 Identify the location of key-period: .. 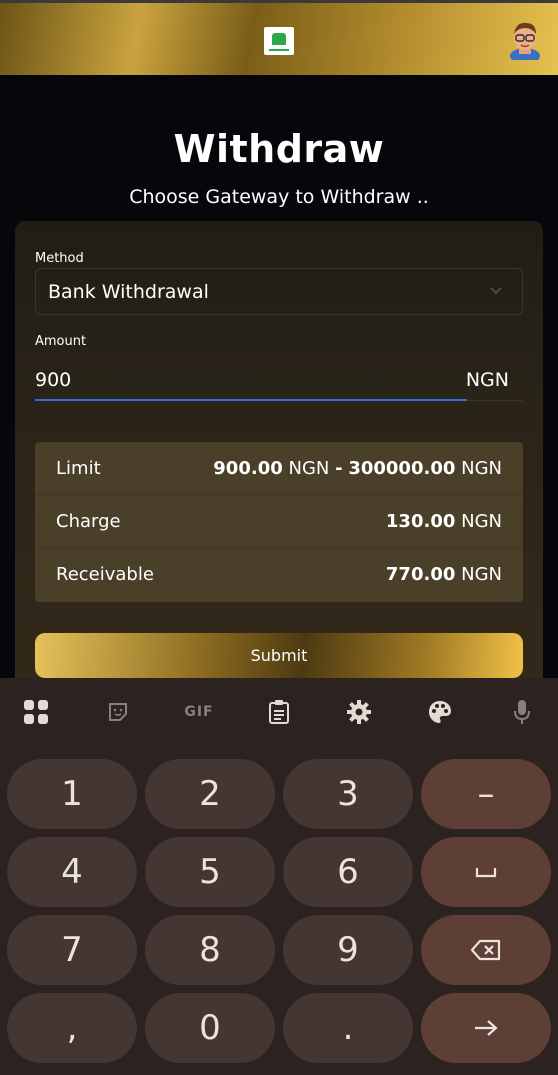
(348, 1028).